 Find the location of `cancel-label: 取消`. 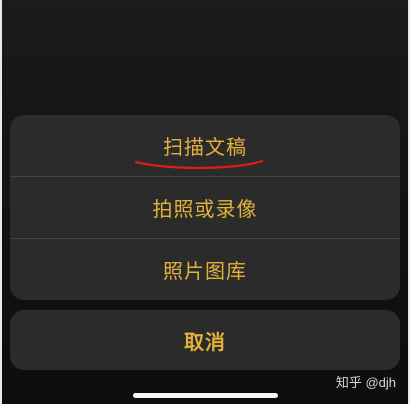

cancel-label: 取消 is located at coordinates (205, 341).